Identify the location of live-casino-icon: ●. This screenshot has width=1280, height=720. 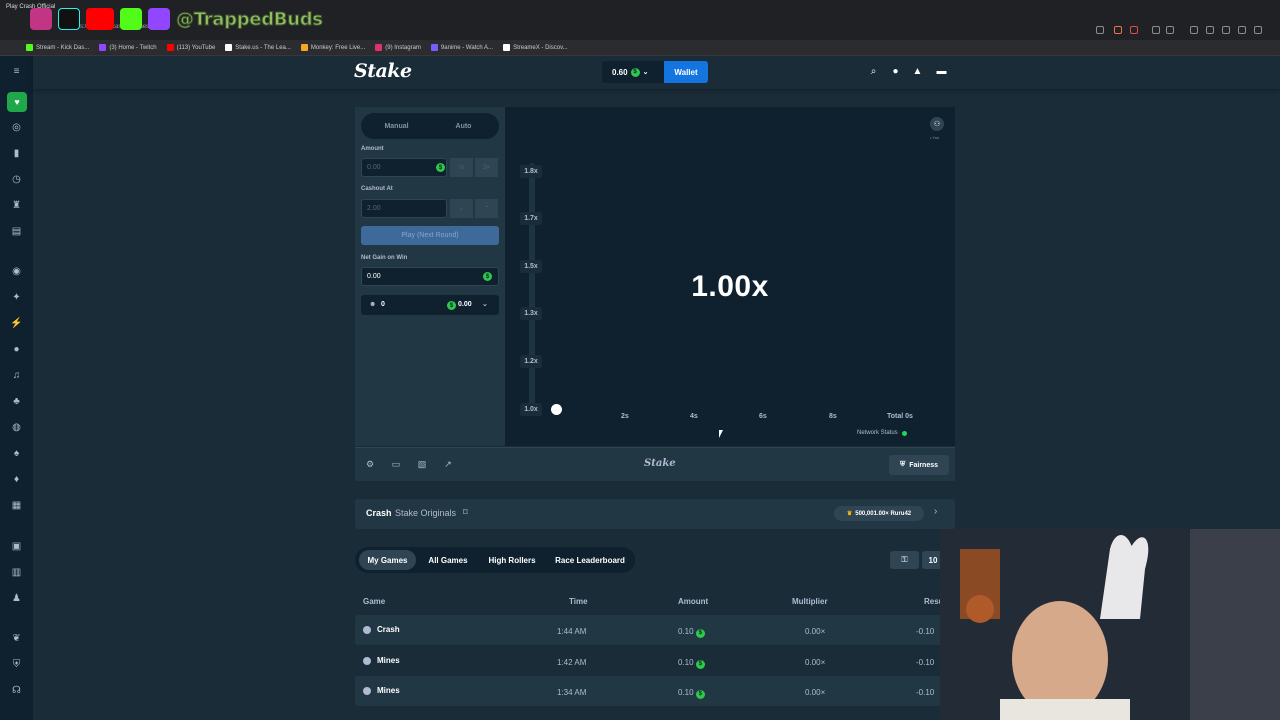
(16, 349).